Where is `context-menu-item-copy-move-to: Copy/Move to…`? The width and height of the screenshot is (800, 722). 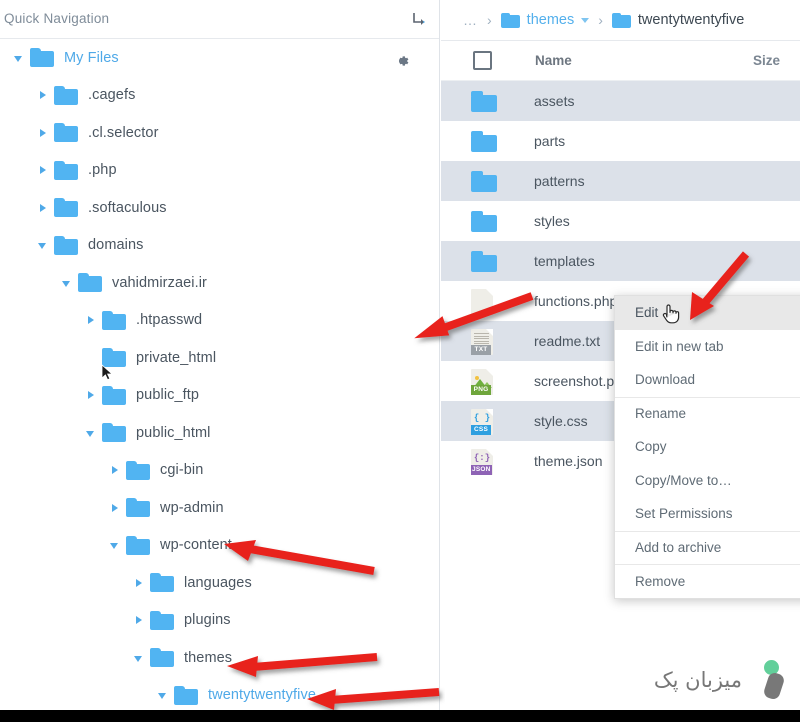
context-menu-item-copy-move-to: Copy/Move to… is located at coordinates (707, 481).